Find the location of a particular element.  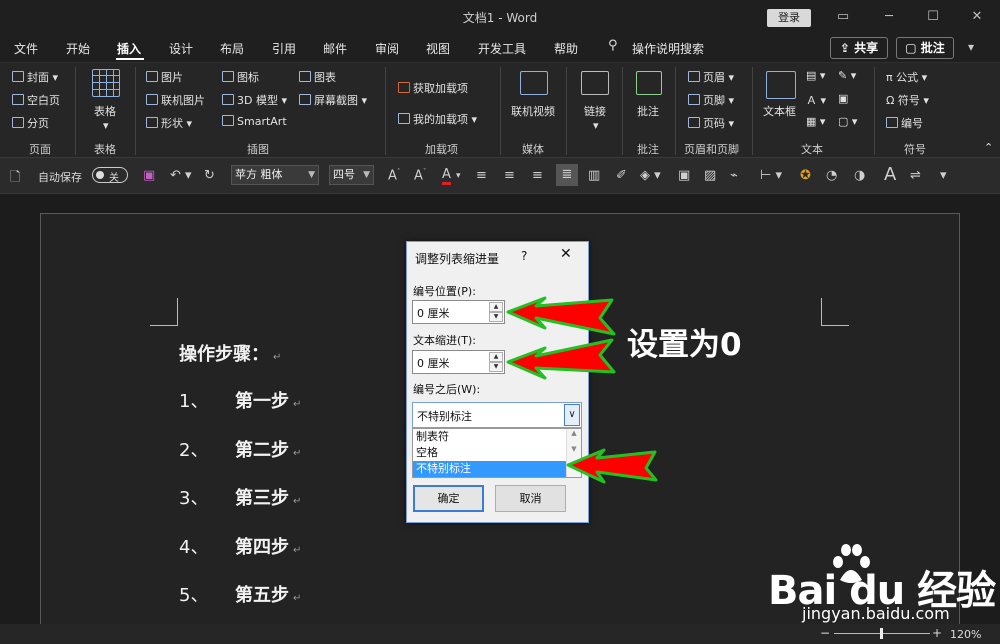

lightbulb-search-icon: ⚲ is located at coordinates (613, 45).